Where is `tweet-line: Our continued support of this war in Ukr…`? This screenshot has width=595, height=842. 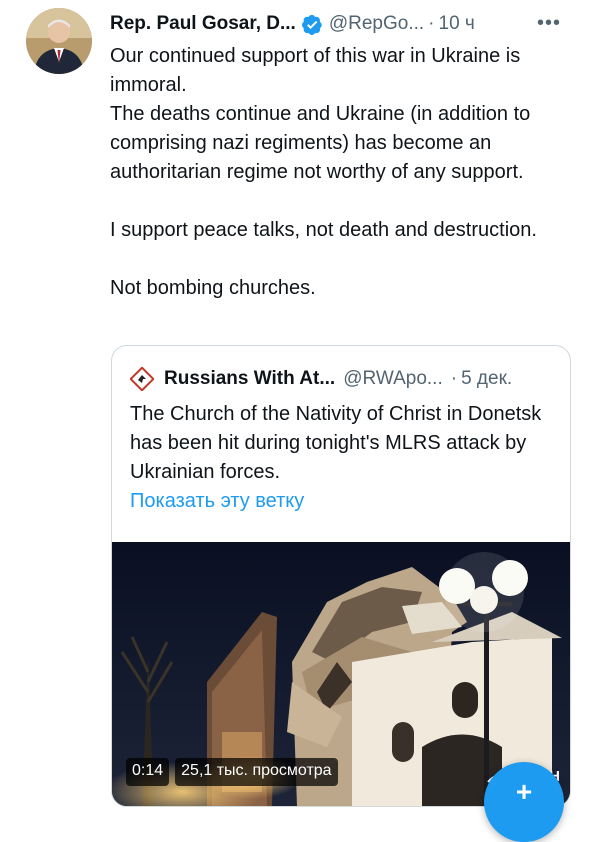
tweet-line: Our continued support of this war in Ukr… is located at coordinates (315, 70).